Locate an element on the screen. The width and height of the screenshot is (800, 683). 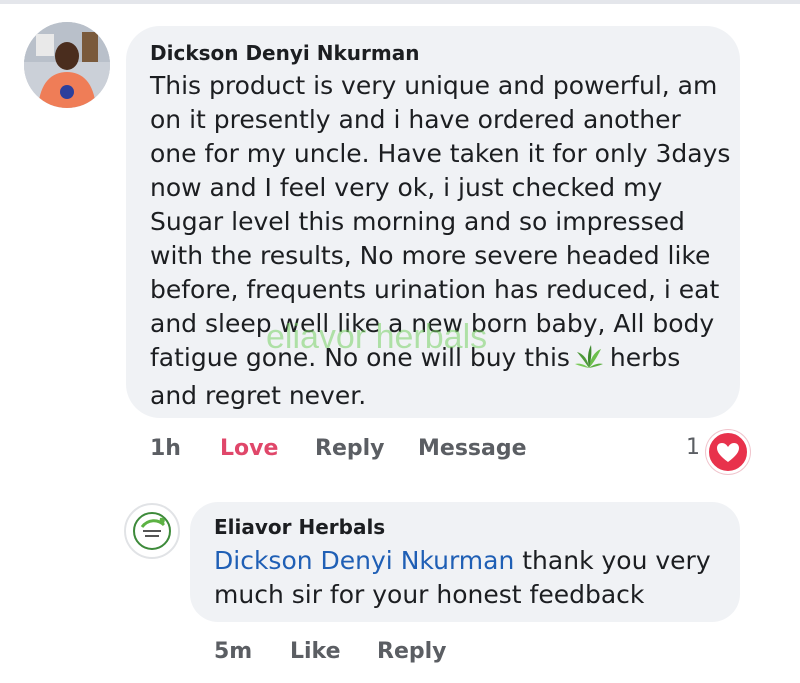
reply-reply-button: Reply is located at coordinates (412, 651).